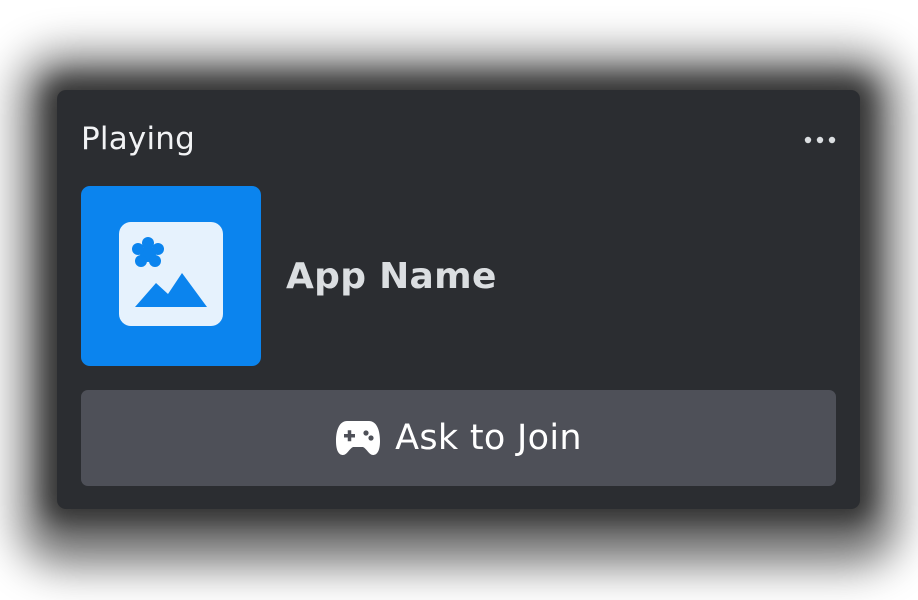  Describe the element at coordinates (138, 139) in the screenshot. I see `activity-header-title: Playing` at that location.